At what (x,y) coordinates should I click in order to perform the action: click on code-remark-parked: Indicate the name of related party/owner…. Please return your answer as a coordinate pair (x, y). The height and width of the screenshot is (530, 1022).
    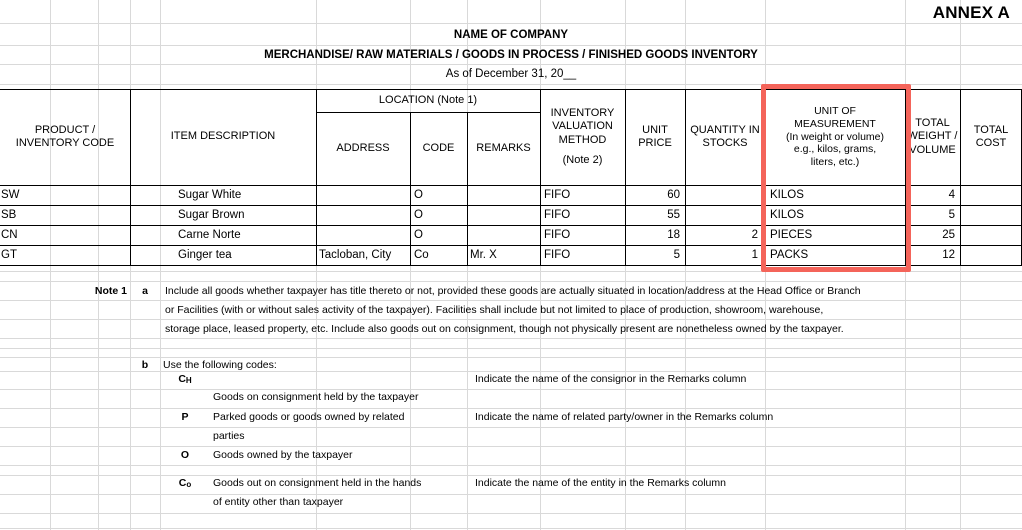
    Looking at the image, I should click on (624, 417).